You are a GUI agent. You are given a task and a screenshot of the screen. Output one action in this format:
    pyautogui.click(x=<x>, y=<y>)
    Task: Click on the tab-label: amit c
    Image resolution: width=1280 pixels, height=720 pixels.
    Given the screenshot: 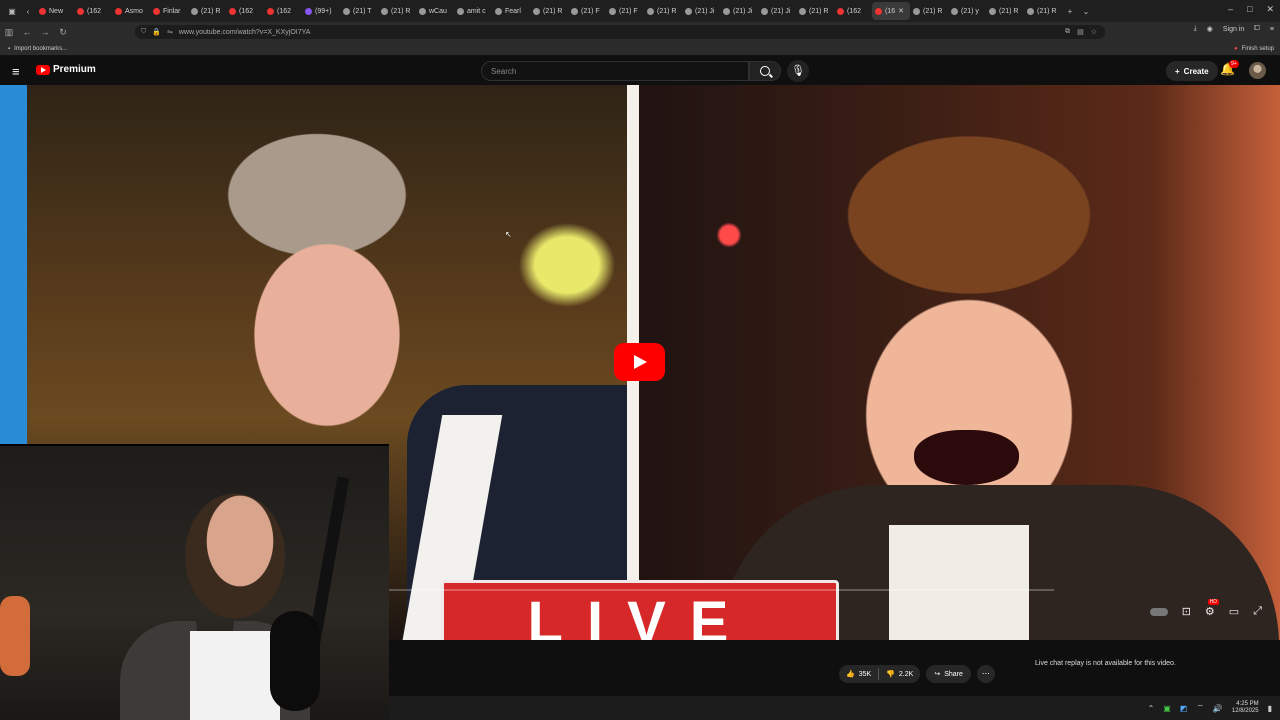 What is the action you would take?
    pyautogui.click(x=476, y=11)
    